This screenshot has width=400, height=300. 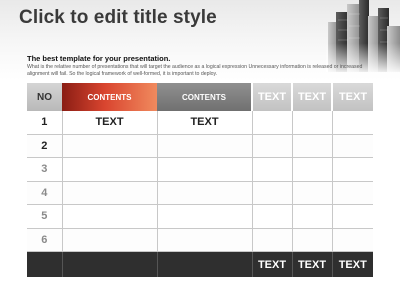 What do you see at coordinates (352, 264) in the screenshot?
I see `footer-text-3: TEXT` at bounding box center [352, 264].